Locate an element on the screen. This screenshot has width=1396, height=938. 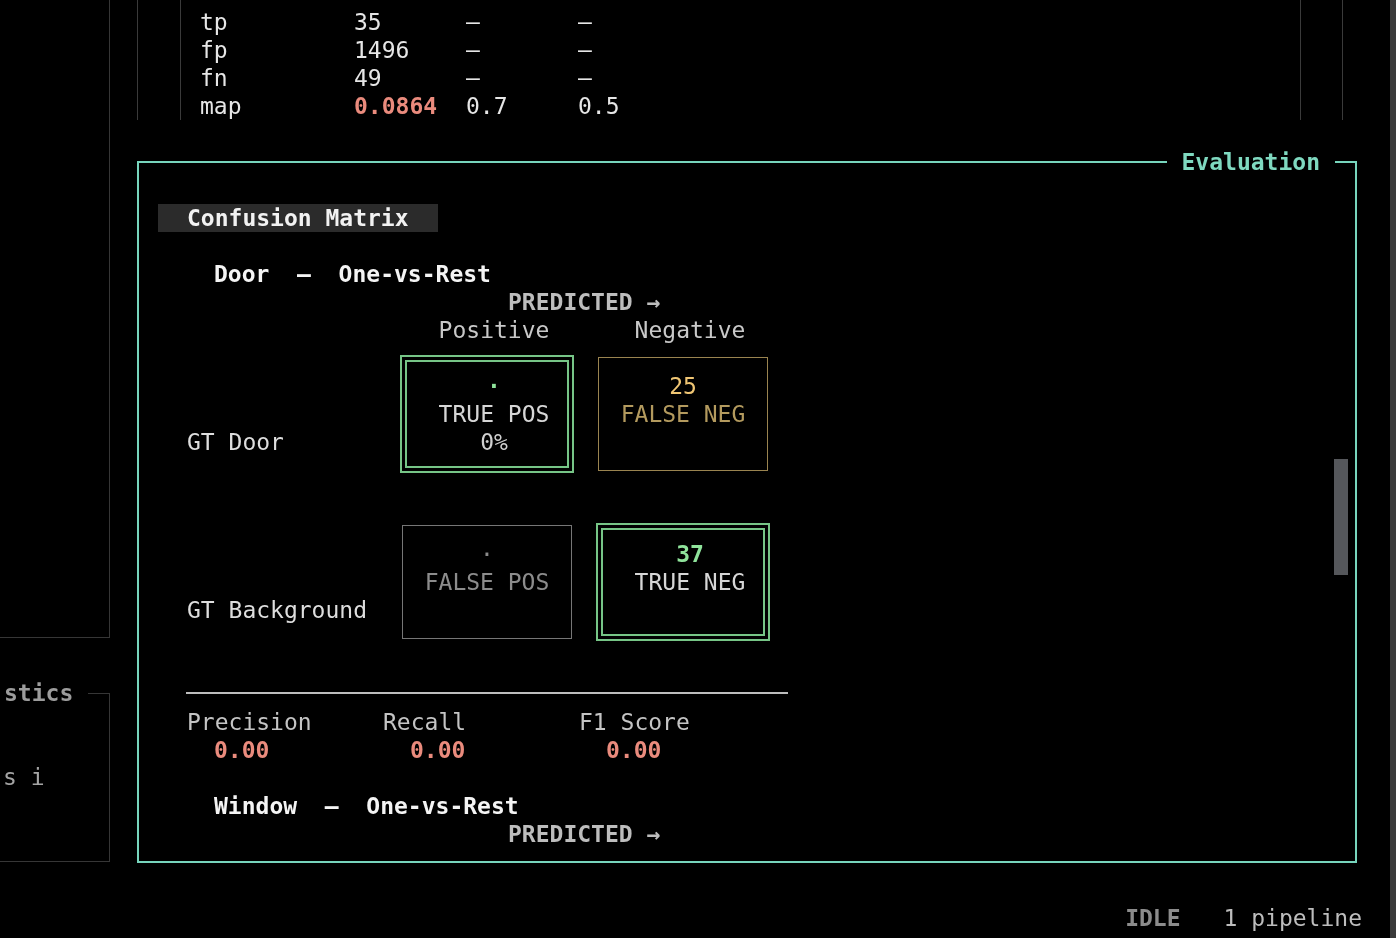
panel-title: Evaluation is located at coordinates (1250, 162).